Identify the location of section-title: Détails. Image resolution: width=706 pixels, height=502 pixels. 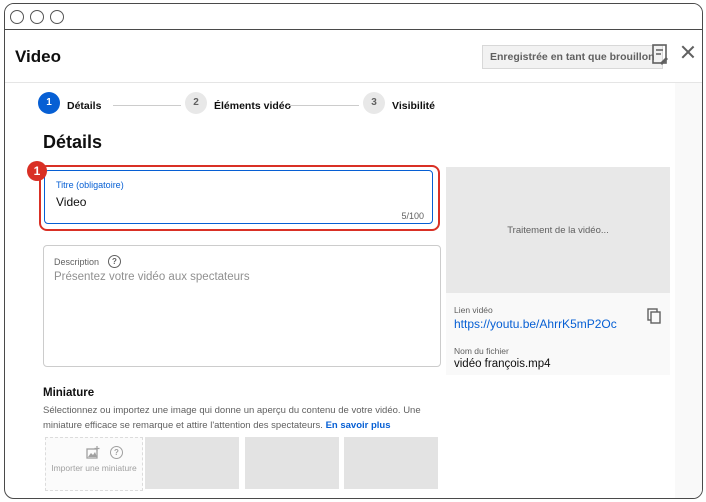
(73, 142).